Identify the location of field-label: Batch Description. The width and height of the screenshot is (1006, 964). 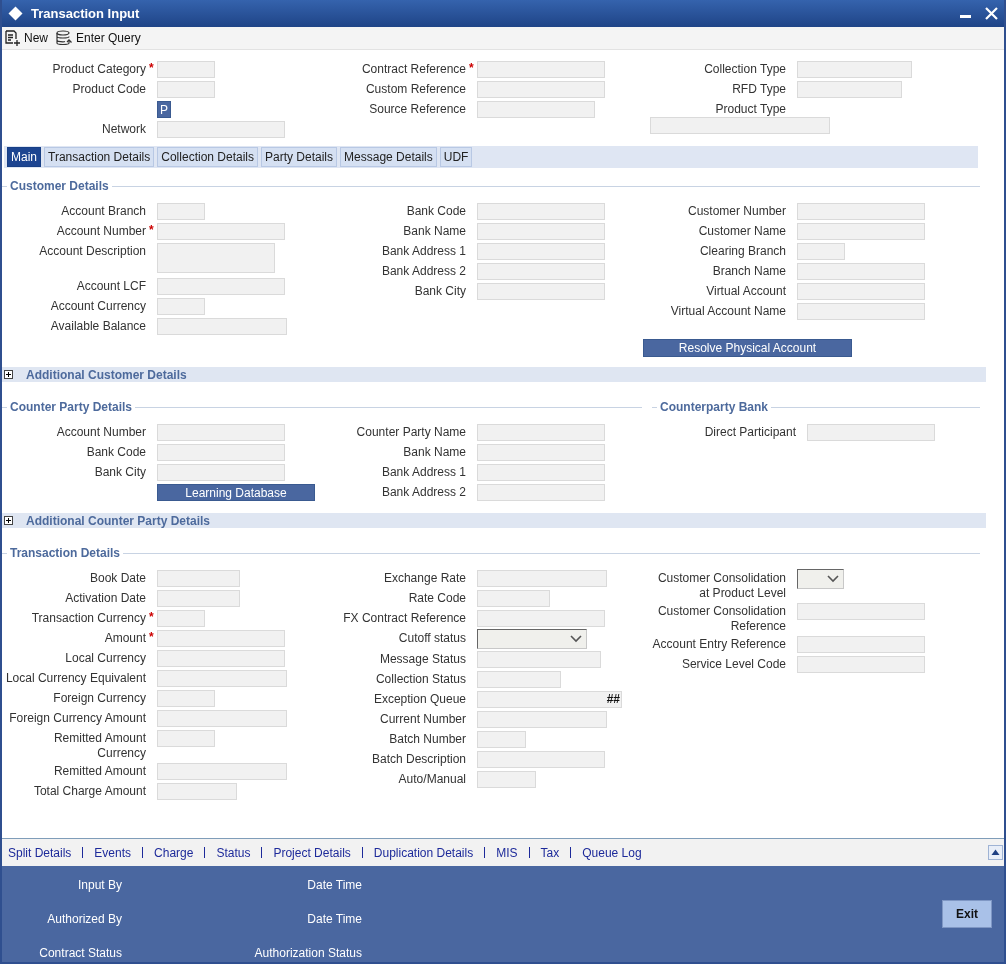
(418, 759).